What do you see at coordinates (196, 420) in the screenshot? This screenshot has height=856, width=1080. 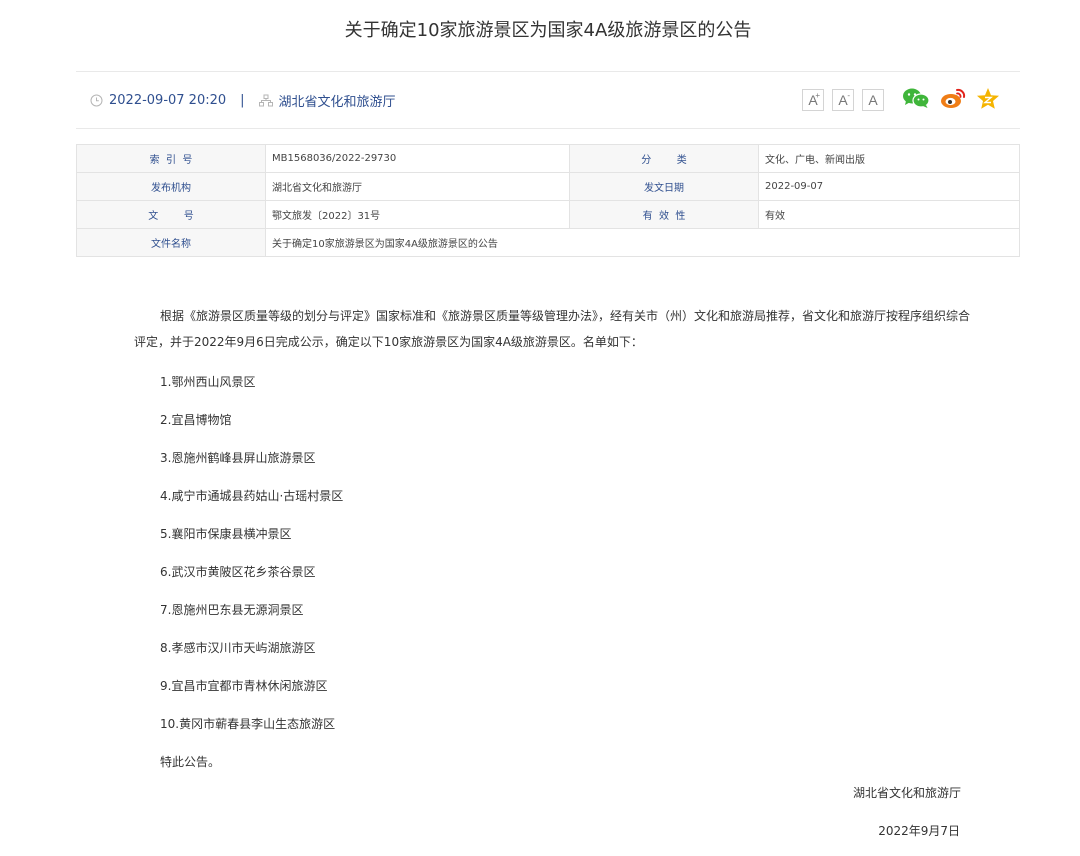 I see `list-item: 2.宜昌博物馆` at bounding box center [196, 420].